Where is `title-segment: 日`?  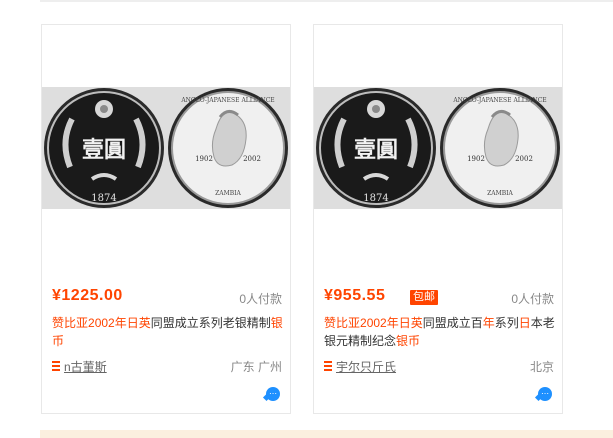 title-segment: 日 is located at coordinates (525, 323).